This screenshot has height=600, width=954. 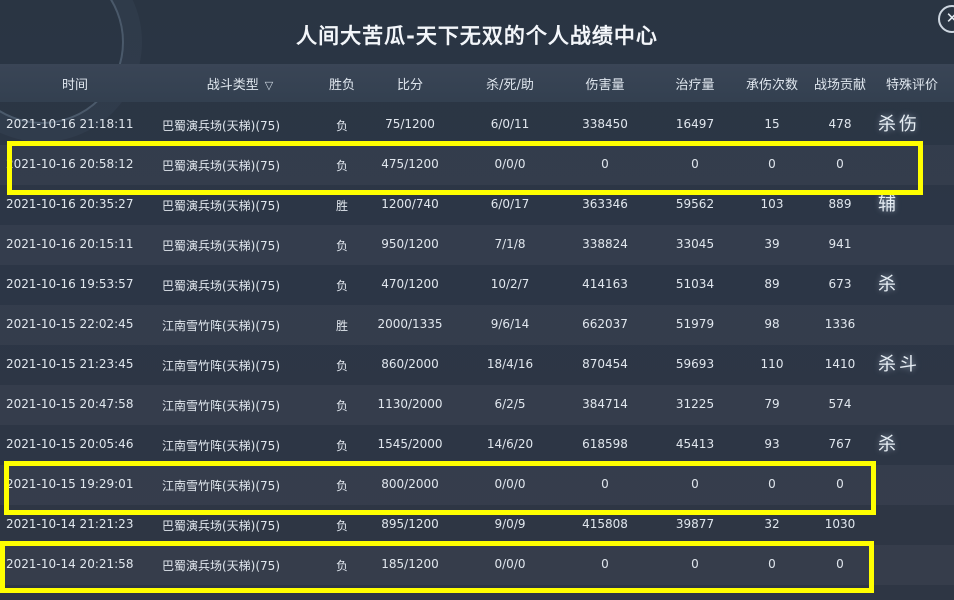 I want to click on page-title: 人间大苦瓜-天下无双的个人战绩中心, so click(x=477, y=36).